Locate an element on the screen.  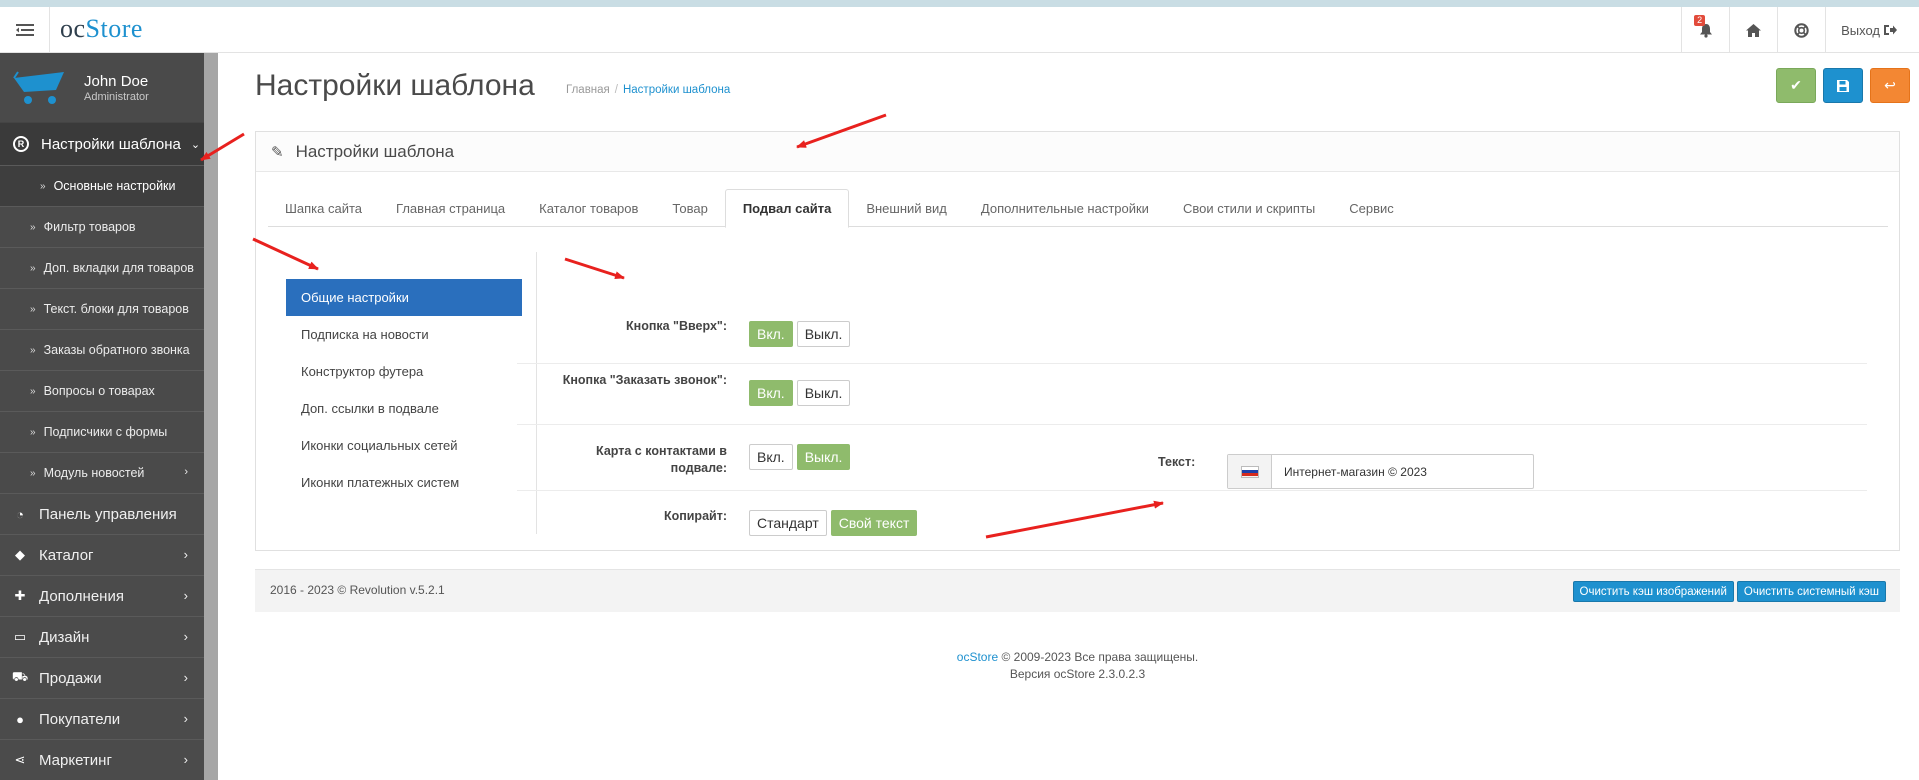
vnav-social-icons: Иконки социальных сетей is located at coordinates (404, 445).